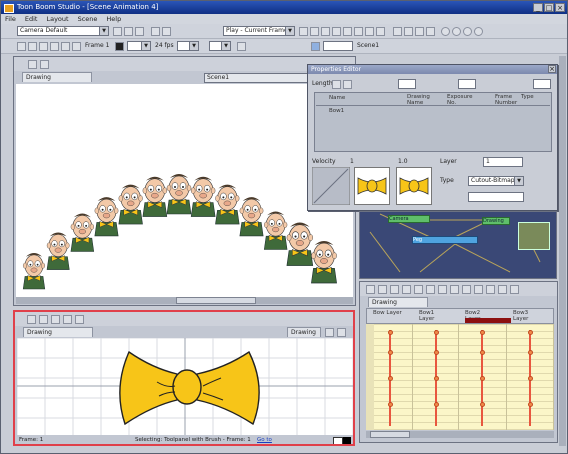 The height and width of the screenshot is (454, 568). I want to click on image-icon, so click(466, 289).